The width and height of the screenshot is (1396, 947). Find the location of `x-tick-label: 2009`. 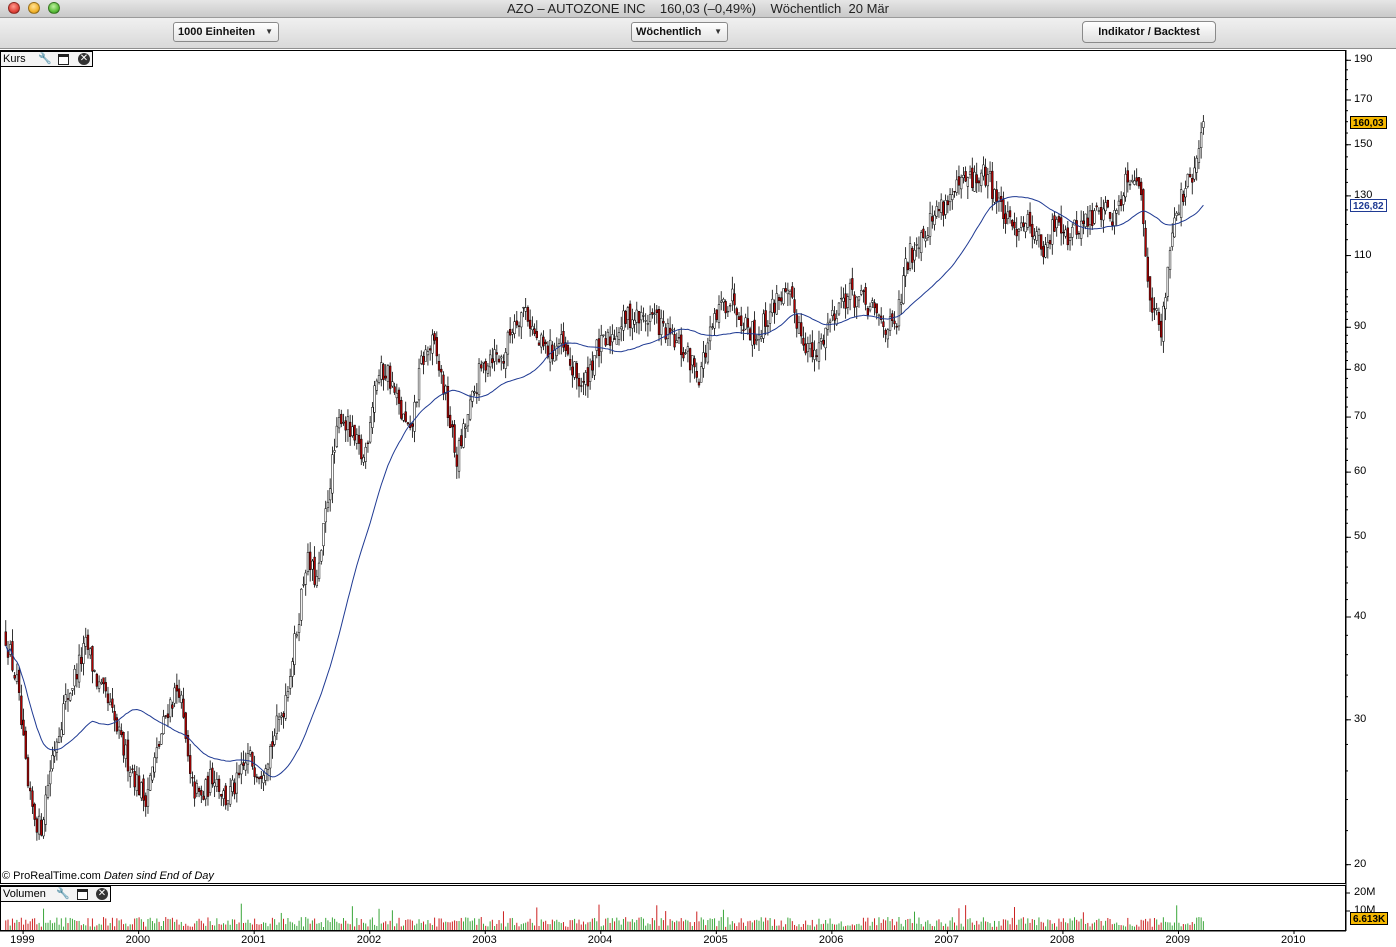

x-tick-label: 2009 is located at coordinates (1177, 940).